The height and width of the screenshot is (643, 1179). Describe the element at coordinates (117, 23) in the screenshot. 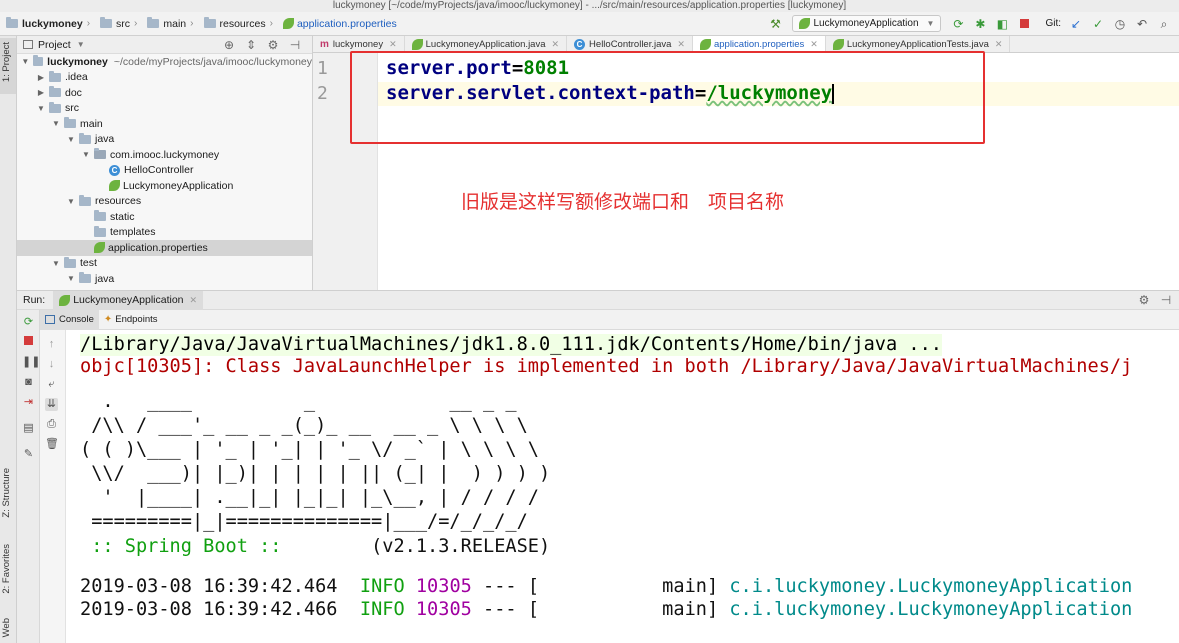

I see `breadcrumb-src: src ›` at that location.